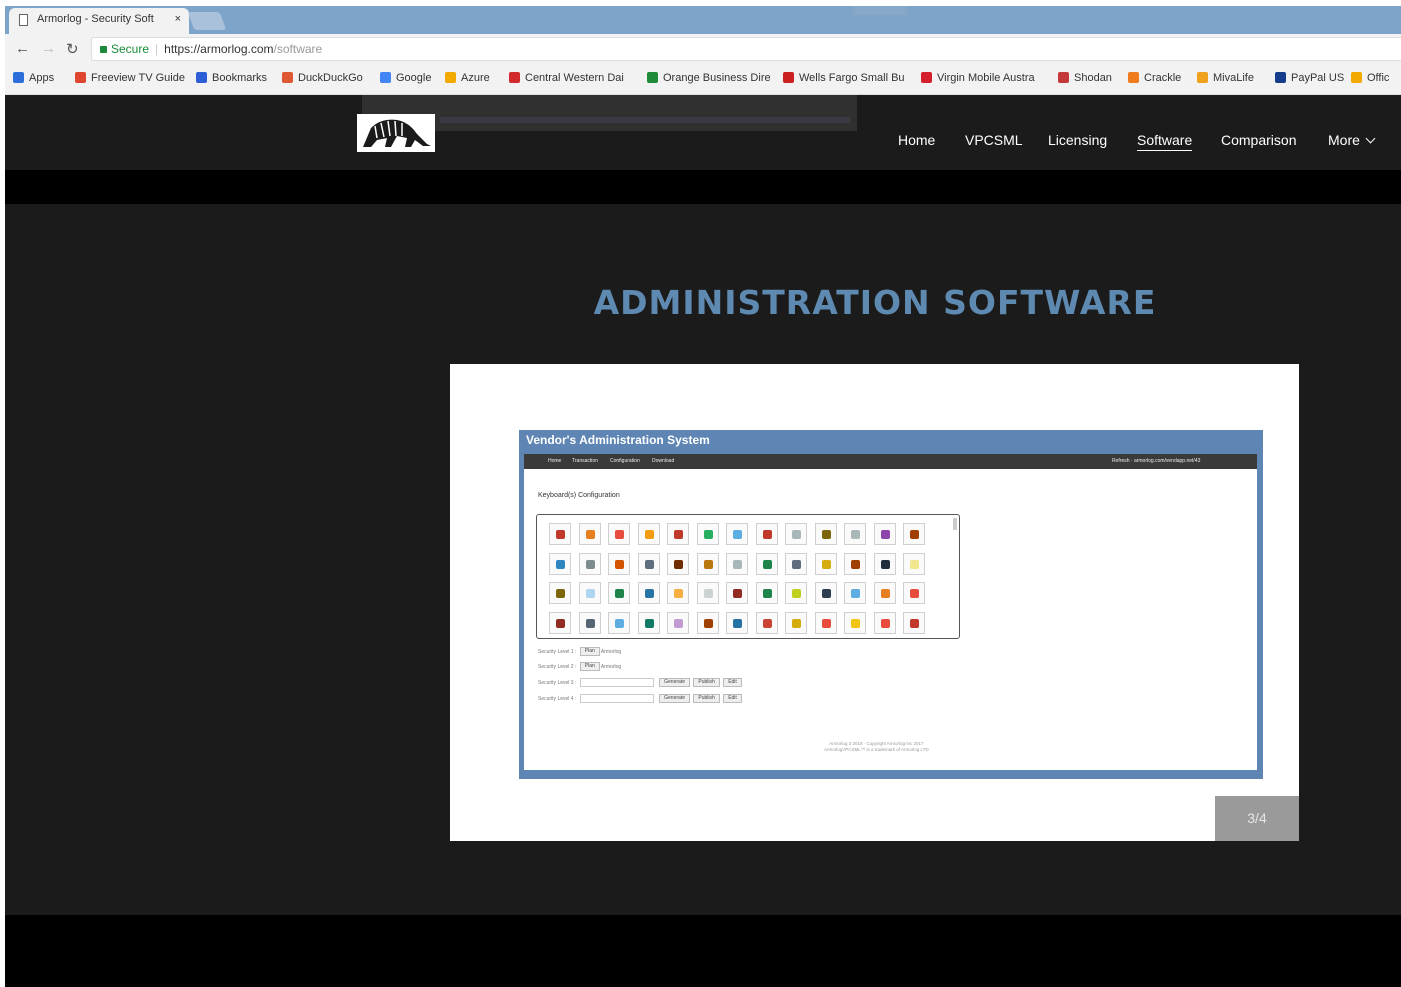 The width and height of the screenshot is (1401, 987). What do you see at coordinates (396, 133) in the screenshot?
I see `armadillo-logo` at bounding box center [396, 133].